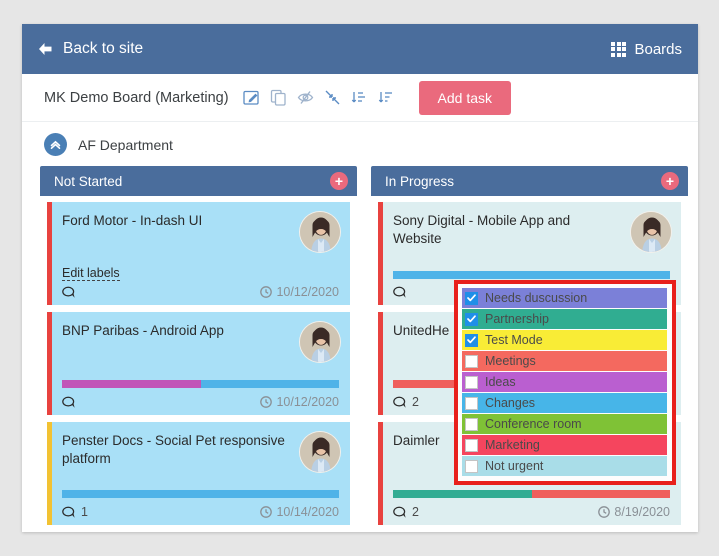 This screenshot has height=556, width=719. What do you see at coordinates (500, 382) in the screenshot?
I see `label-option-text: Ideas` at bounding box center [500, 382].